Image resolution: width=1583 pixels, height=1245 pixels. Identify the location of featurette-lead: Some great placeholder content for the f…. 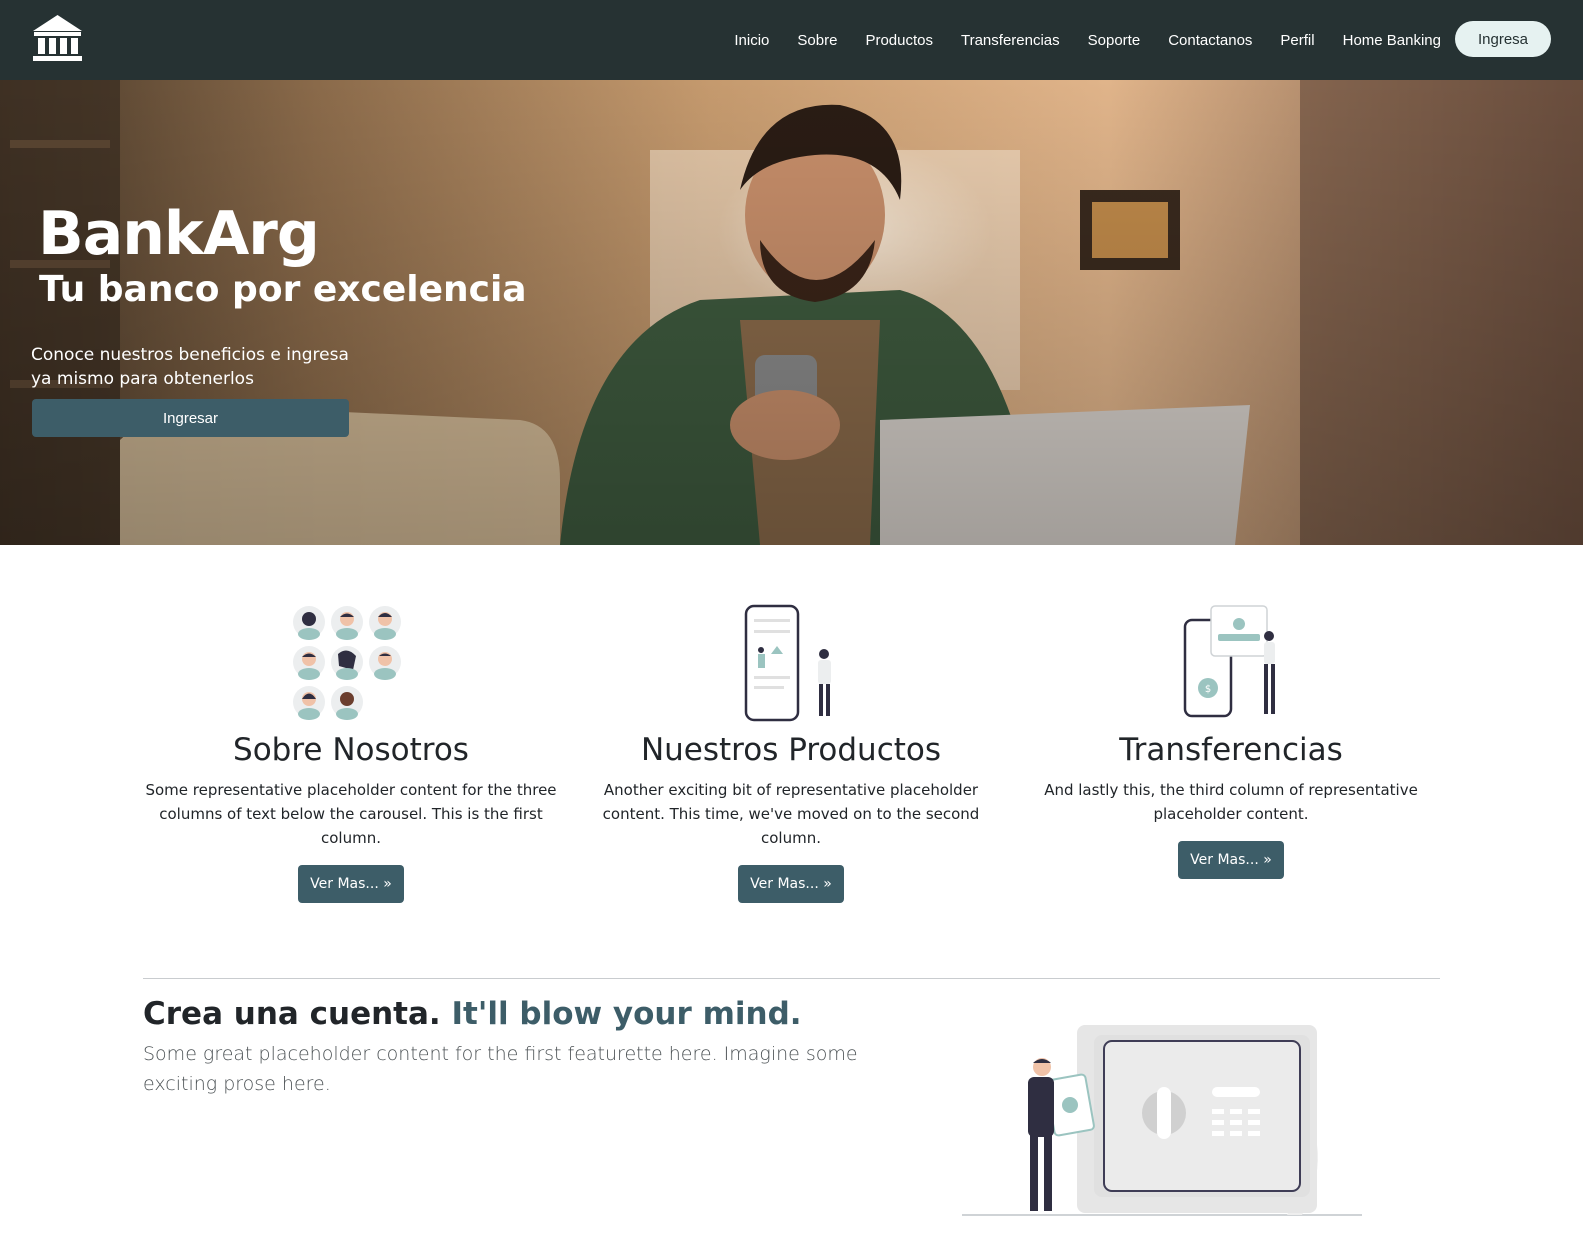
(500, 1069).